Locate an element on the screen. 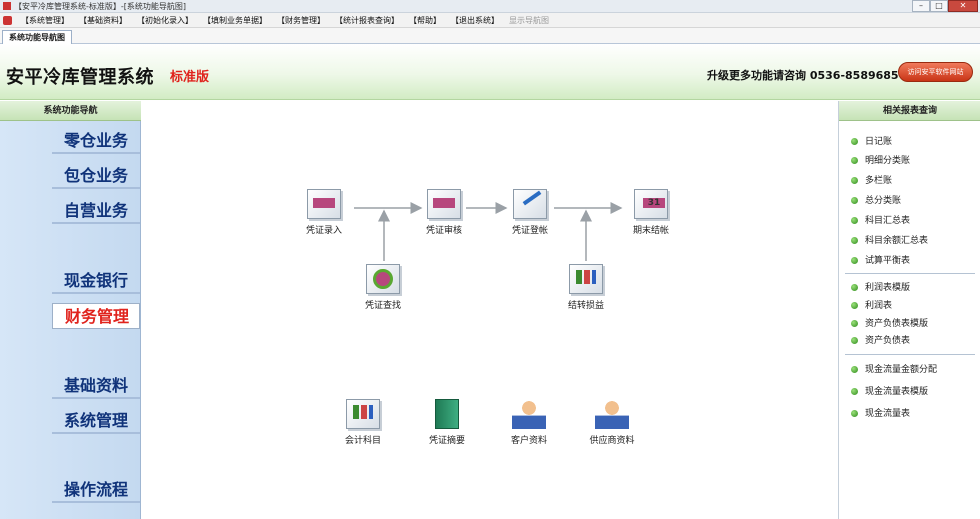  report-link-balance-template: 资产负债表模版 is located at coordinates (889, 324).